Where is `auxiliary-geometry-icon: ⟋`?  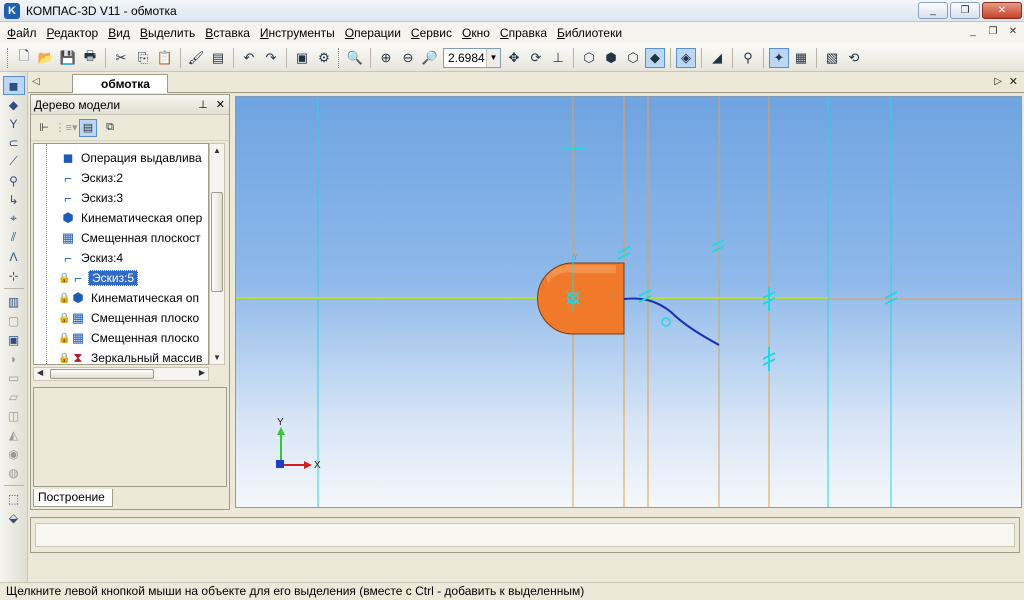 auxiliary-geometry-icon: ⟋ is located at coordinates (14, 161).